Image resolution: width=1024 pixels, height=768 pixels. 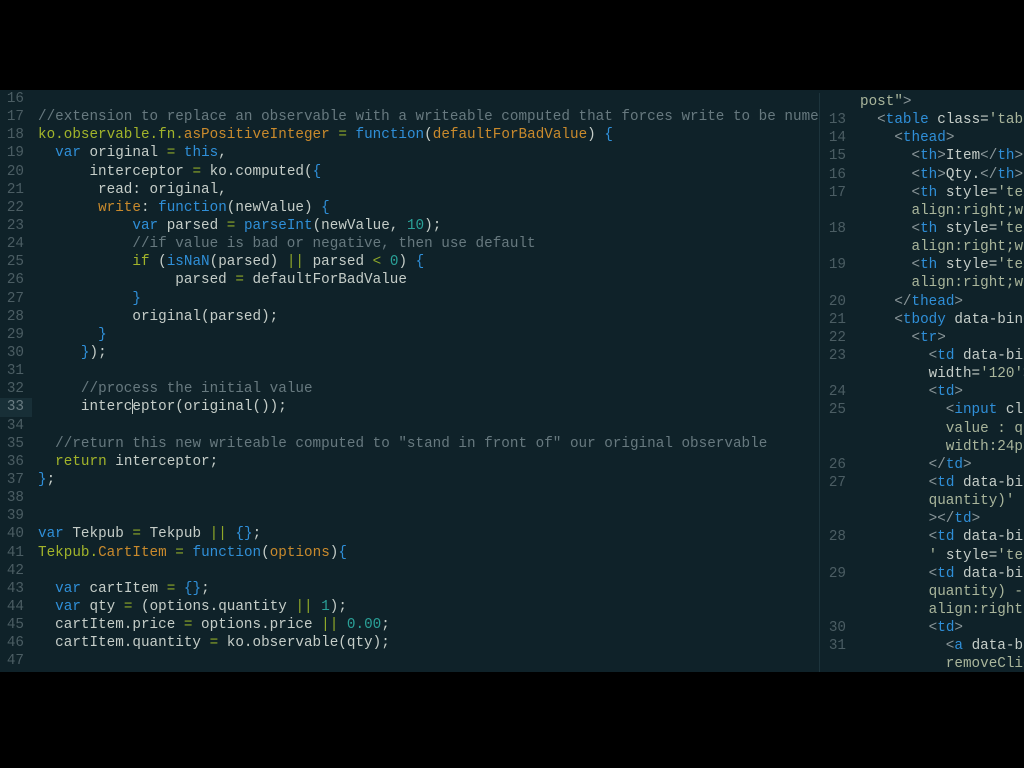 What do you see at coordinates (922, 592) in the screenshot?
I see `code-line: quantity) - c` at bounding box center [922, 592].